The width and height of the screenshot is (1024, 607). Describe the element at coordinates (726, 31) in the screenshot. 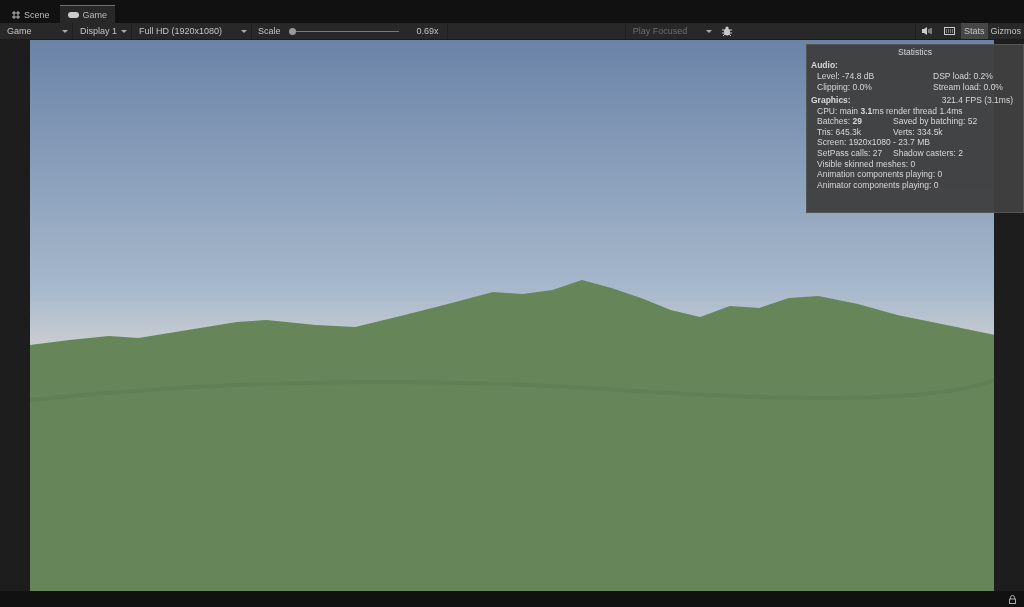

I see `bug-icon` at that location.